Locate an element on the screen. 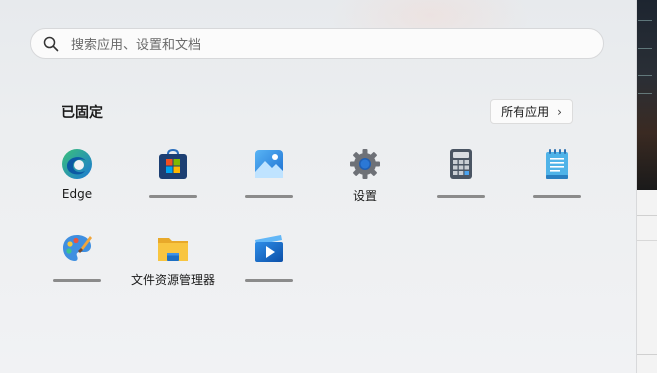 The image size is (657, 373). clipchamp-video-icon is located at coordinates (269, 248).